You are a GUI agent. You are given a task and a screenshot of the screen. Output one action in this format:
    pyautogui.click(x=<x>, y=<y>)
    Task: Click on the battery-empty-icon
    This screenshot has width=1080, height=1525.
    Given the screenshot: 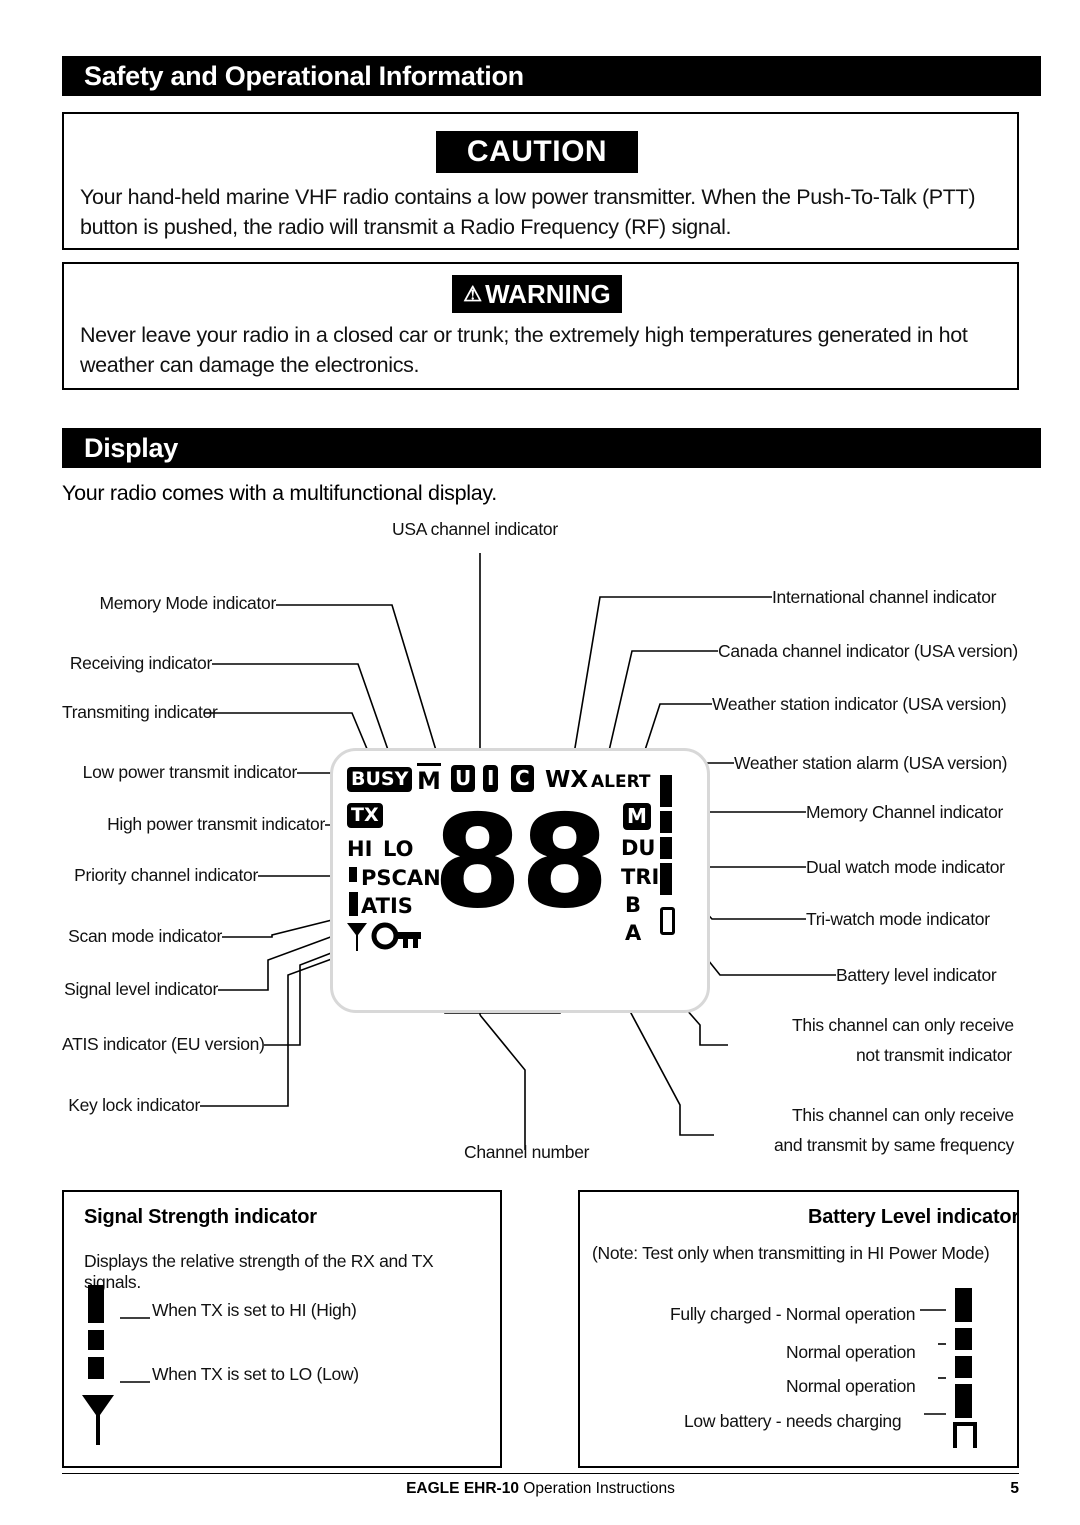 What is the action you would take?
    pyautogui.click(x=965, y=1435)
    